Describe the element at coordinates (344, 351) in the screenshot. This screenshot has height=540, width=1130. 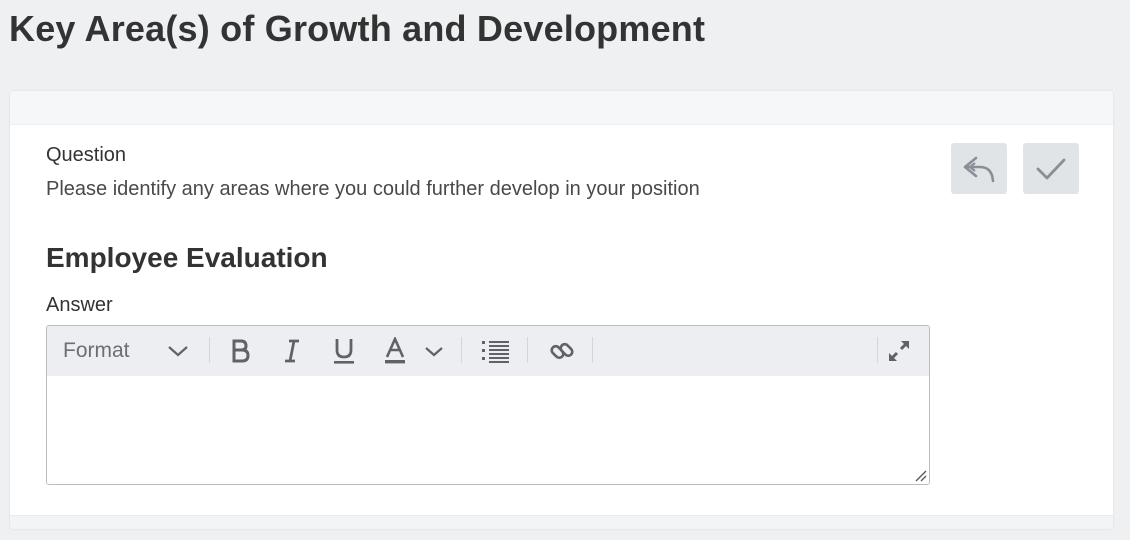
I see `underline-icon` at that location.